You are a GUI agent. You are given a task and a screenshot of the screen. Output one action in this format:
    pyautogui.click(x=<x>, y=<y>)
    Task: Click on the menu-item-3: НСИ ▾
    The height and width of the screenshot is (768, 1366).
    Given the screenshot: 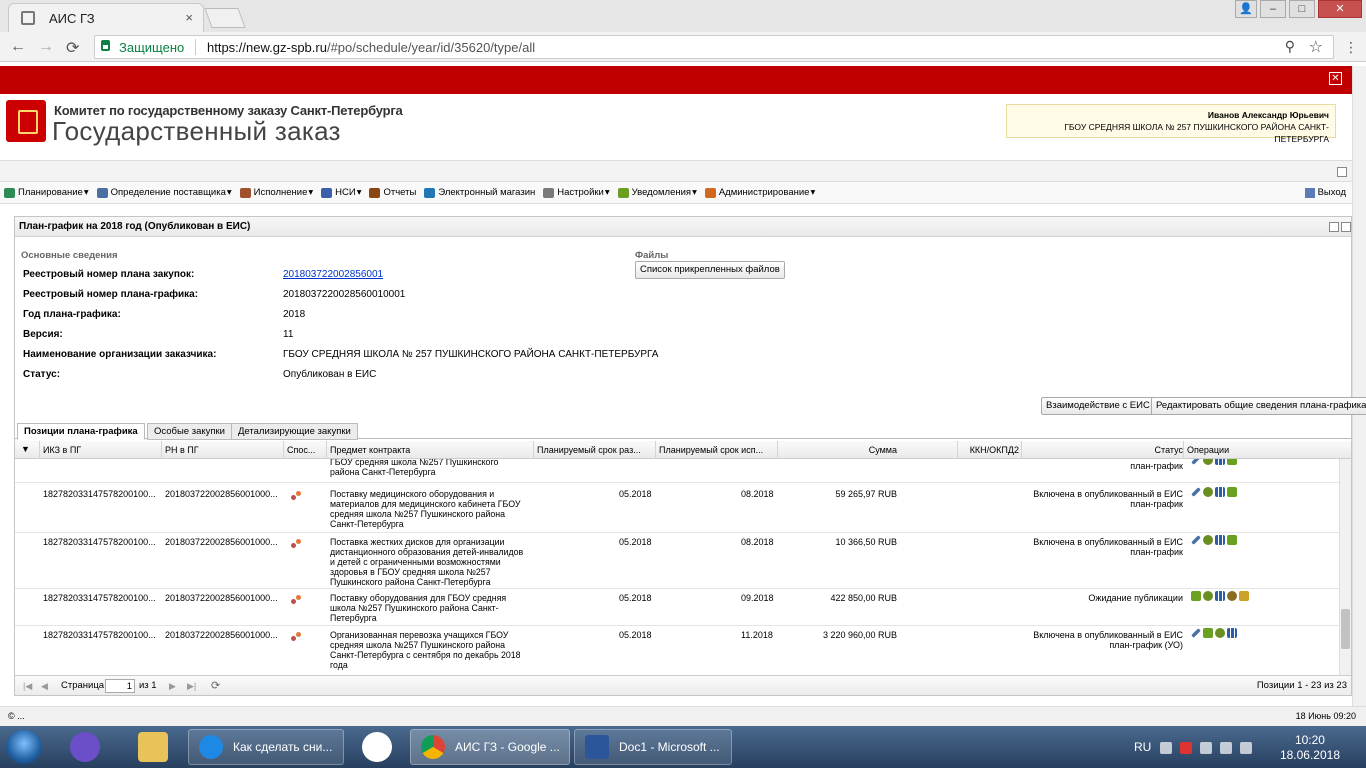 What is the action you would take?
    pyautogui.click(x=341, y=192)
    